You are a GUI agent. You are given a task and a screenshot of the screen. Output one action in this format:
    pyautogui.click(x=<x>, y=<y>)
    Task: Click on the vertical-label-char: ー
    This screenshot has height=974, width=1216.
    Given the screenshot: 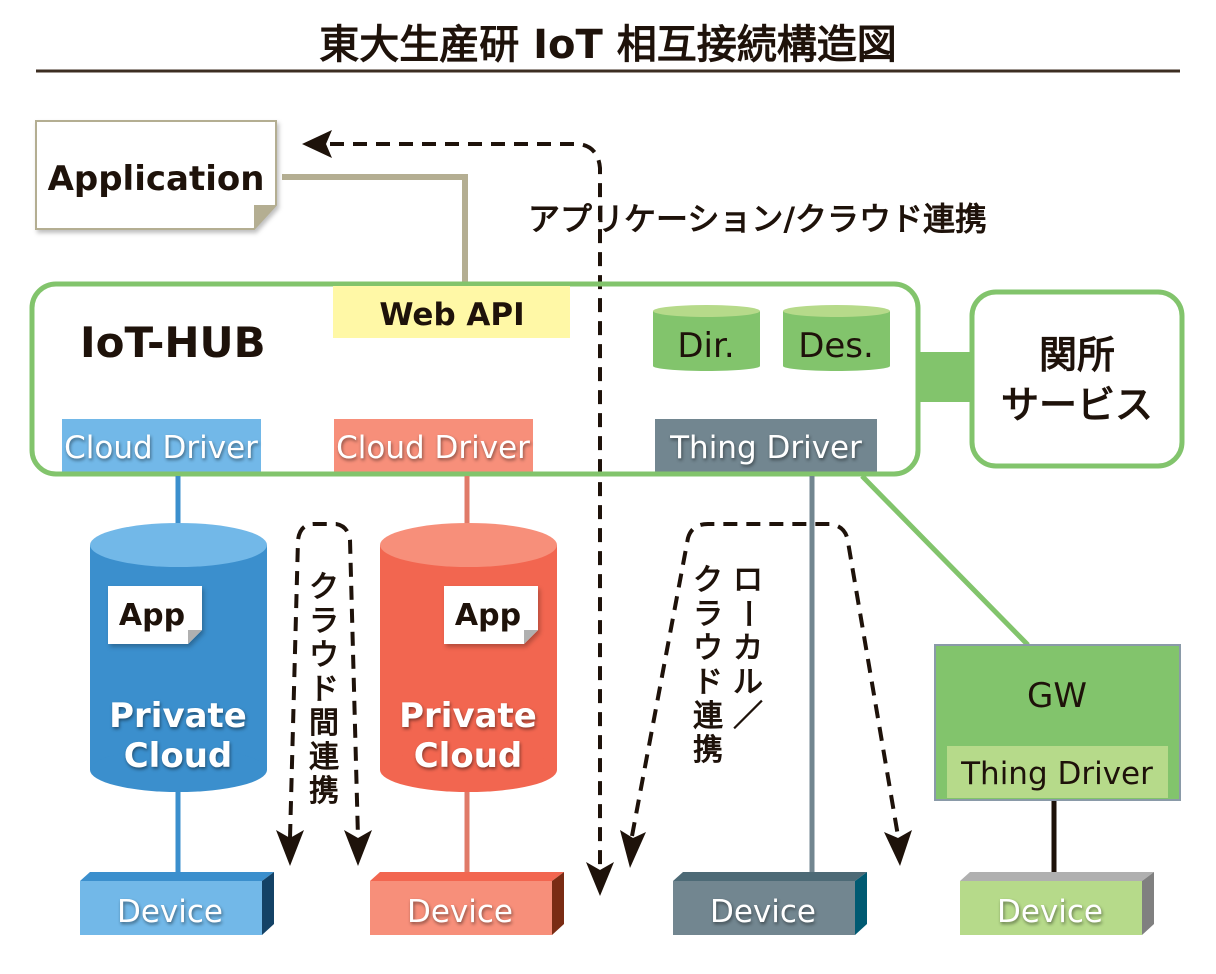 What is the action you would take?
    pyautogui.click(x=747, y=614)
    